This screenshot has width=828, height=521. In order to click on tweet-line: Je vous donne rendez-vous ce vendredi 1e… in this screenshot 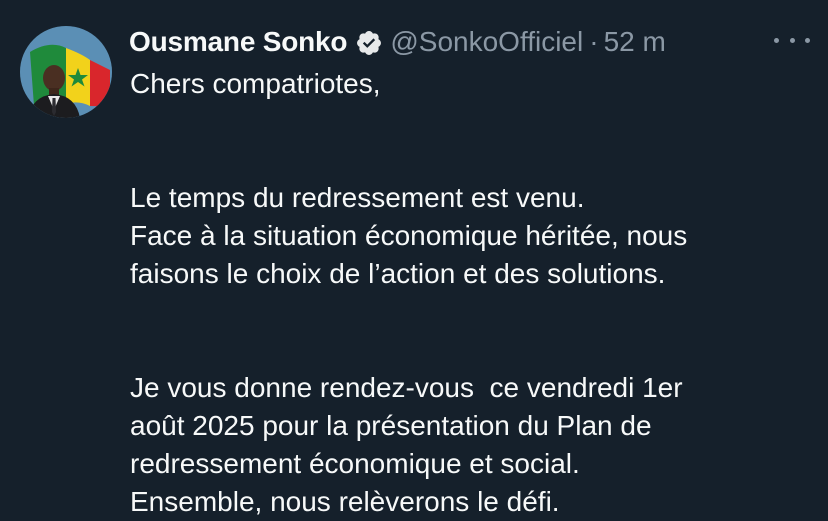, I will do `click(406, 387)`.